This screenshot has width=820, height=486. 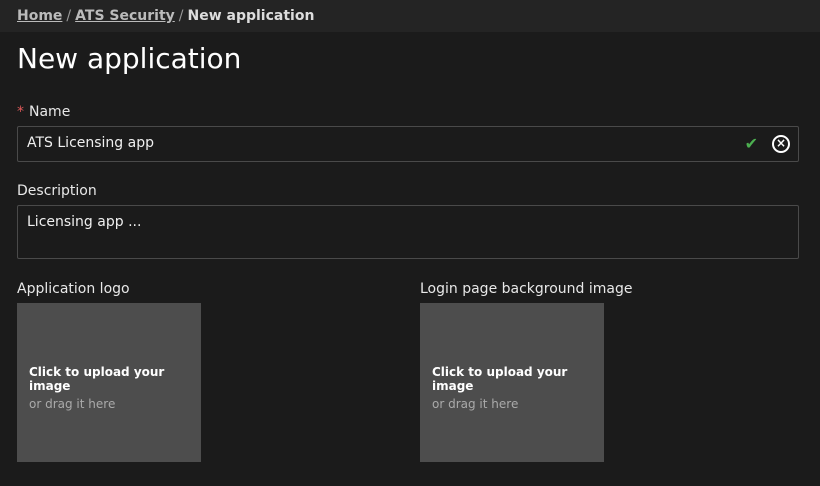 I want to click on breadcrumb-home: Home, so click(x=39, y=16).